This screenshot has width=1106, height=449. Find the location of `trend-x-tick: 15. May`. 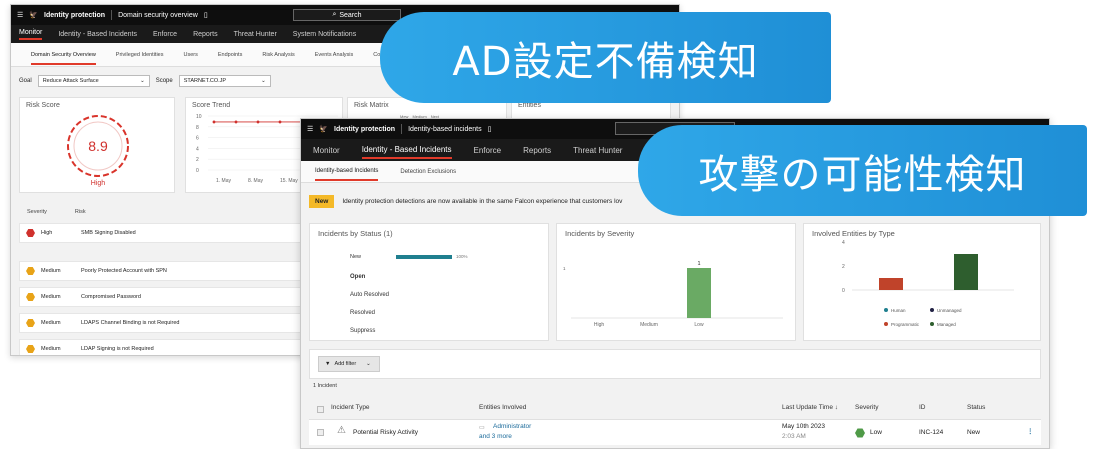

trend-x-tick: 15. May is located at coordinates (289, 181).